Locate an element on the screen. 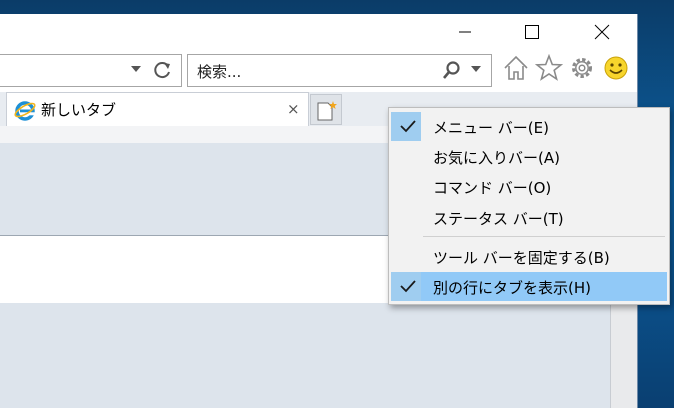 Image resolution: width=674 pixels, height=408 pixels. gear-icon is located at coordinates (582, 68).